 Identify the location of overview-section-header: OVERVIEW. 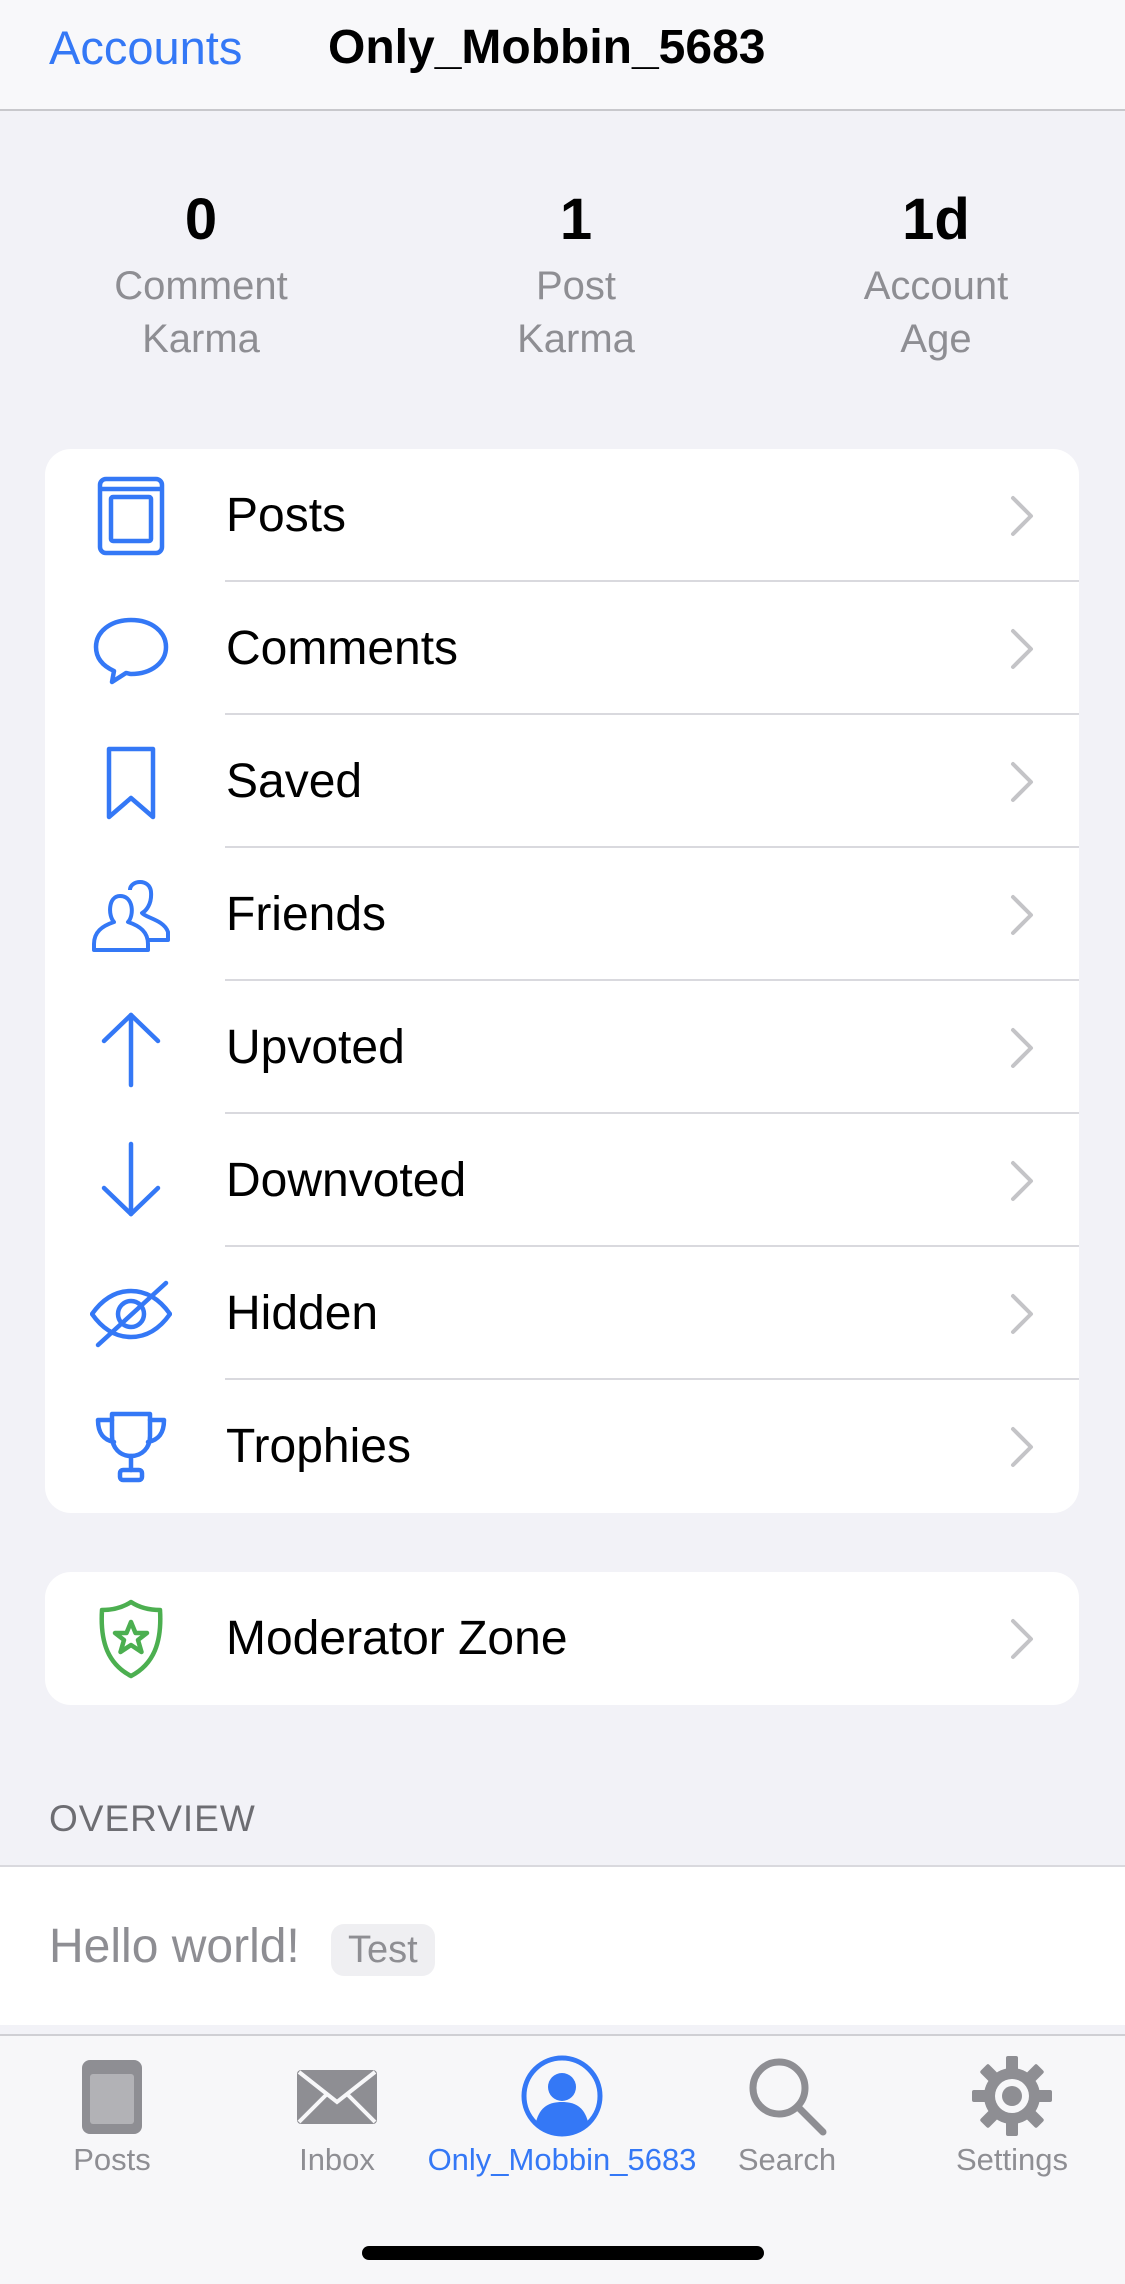
(152, 1818).